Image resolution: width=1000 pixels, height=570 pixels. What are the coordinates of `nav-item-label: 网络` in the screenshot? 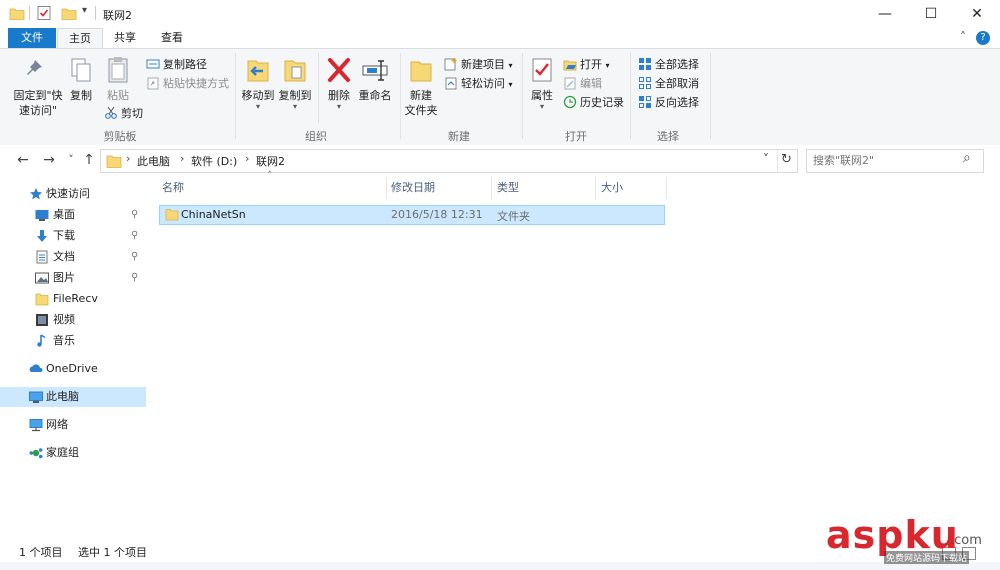 It's located at (57, 424).